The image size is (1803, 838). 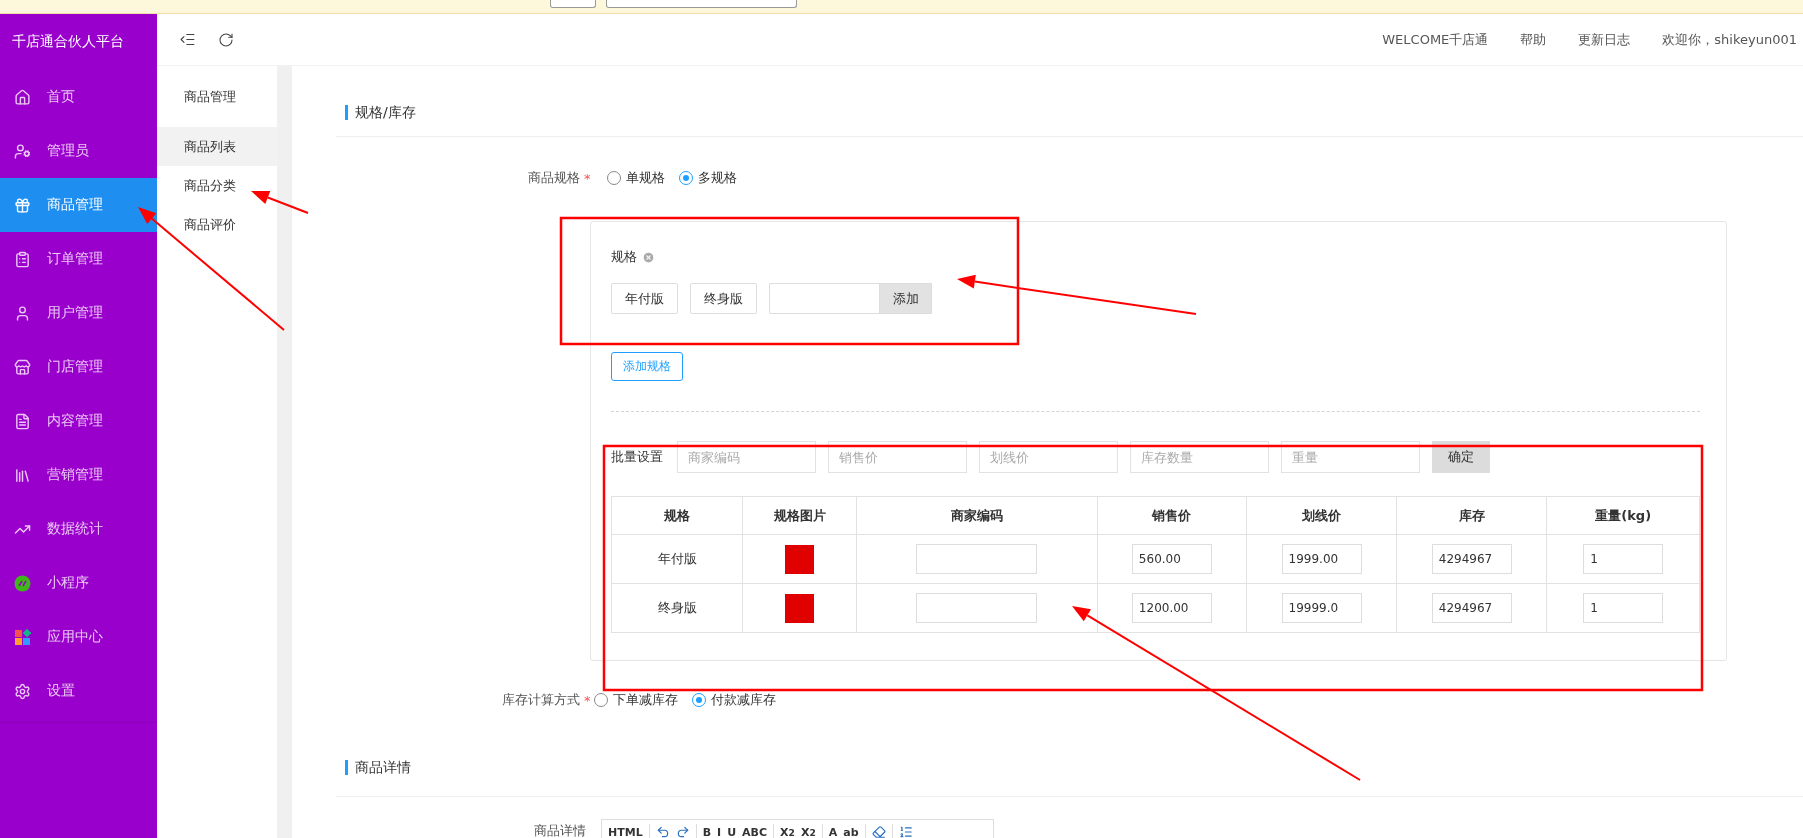 I want to click on field-label: 商品详情, so click(x=559, y=830).